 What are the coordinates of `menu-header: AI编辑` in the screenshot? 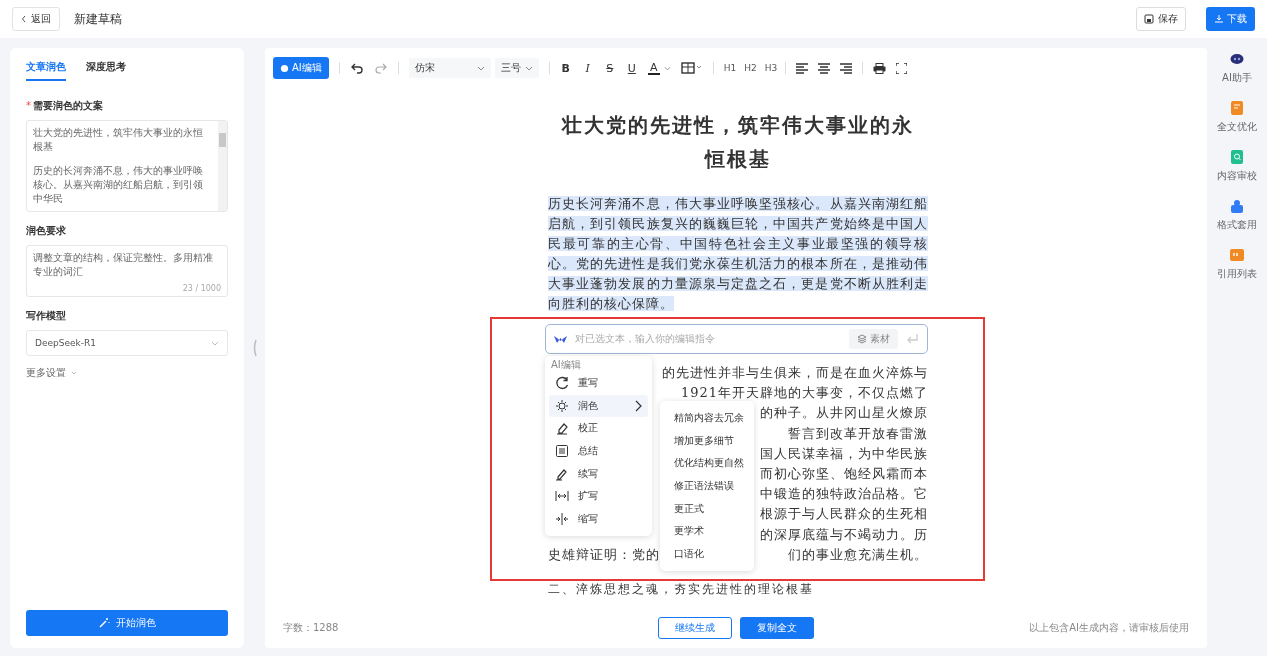 It's located at (566, 365).